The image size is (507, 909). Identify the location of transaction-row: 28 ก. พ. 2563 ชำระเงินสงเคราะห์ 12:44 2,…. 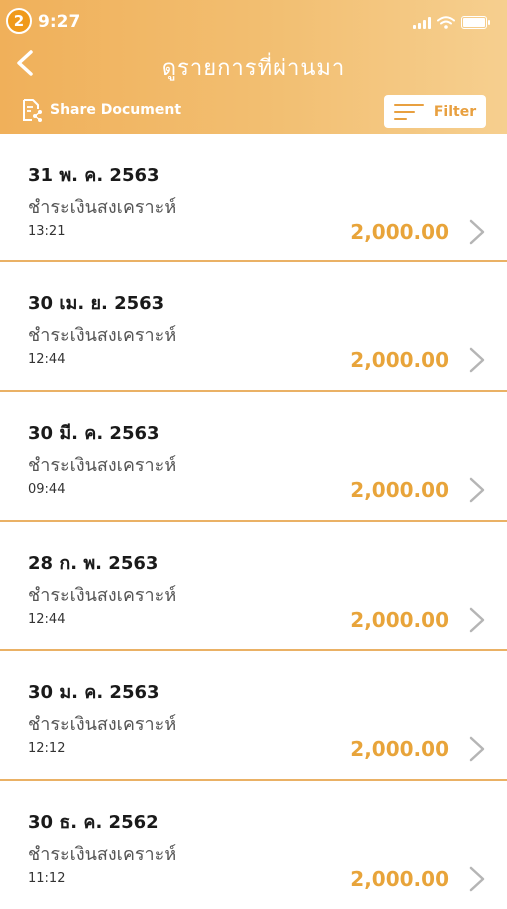
(253, 586).